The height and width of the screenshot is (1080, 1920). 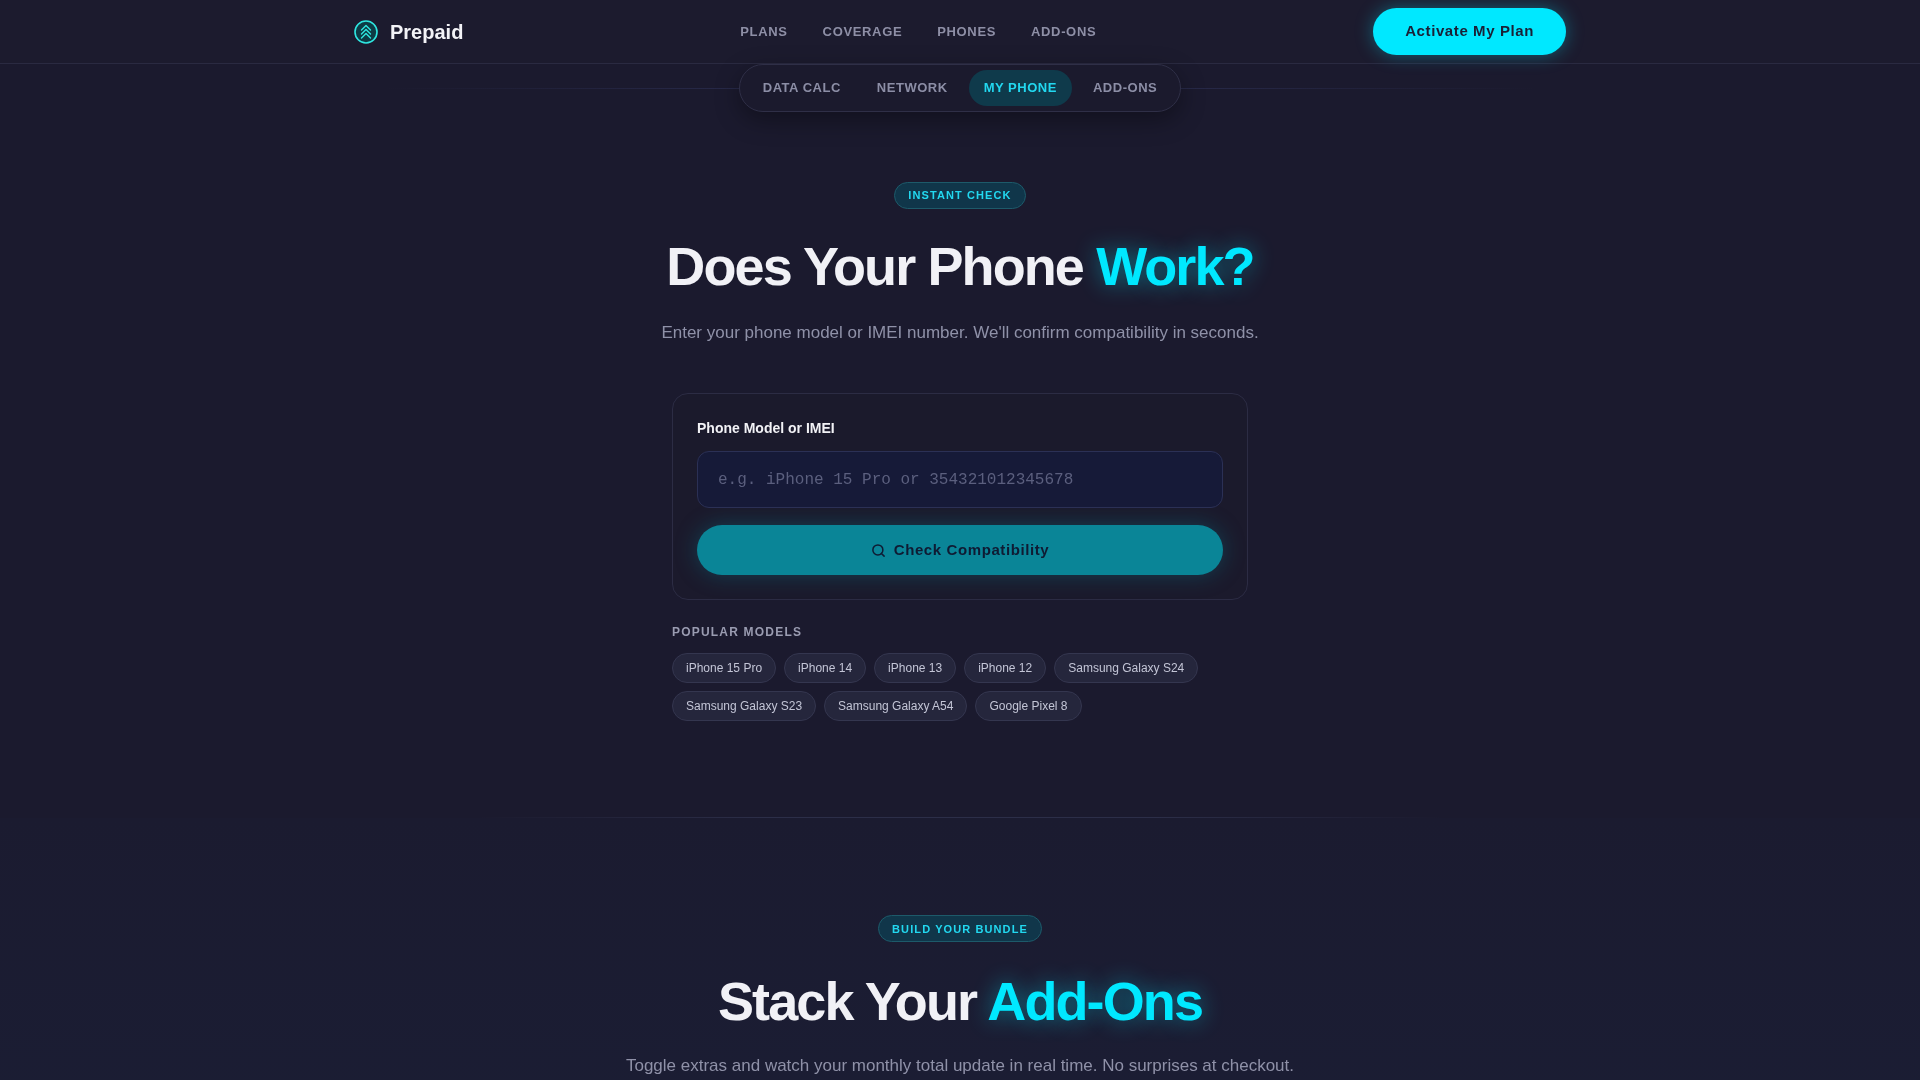 I want to click on section-tab: NETWORK, so click(x=912, y=88).